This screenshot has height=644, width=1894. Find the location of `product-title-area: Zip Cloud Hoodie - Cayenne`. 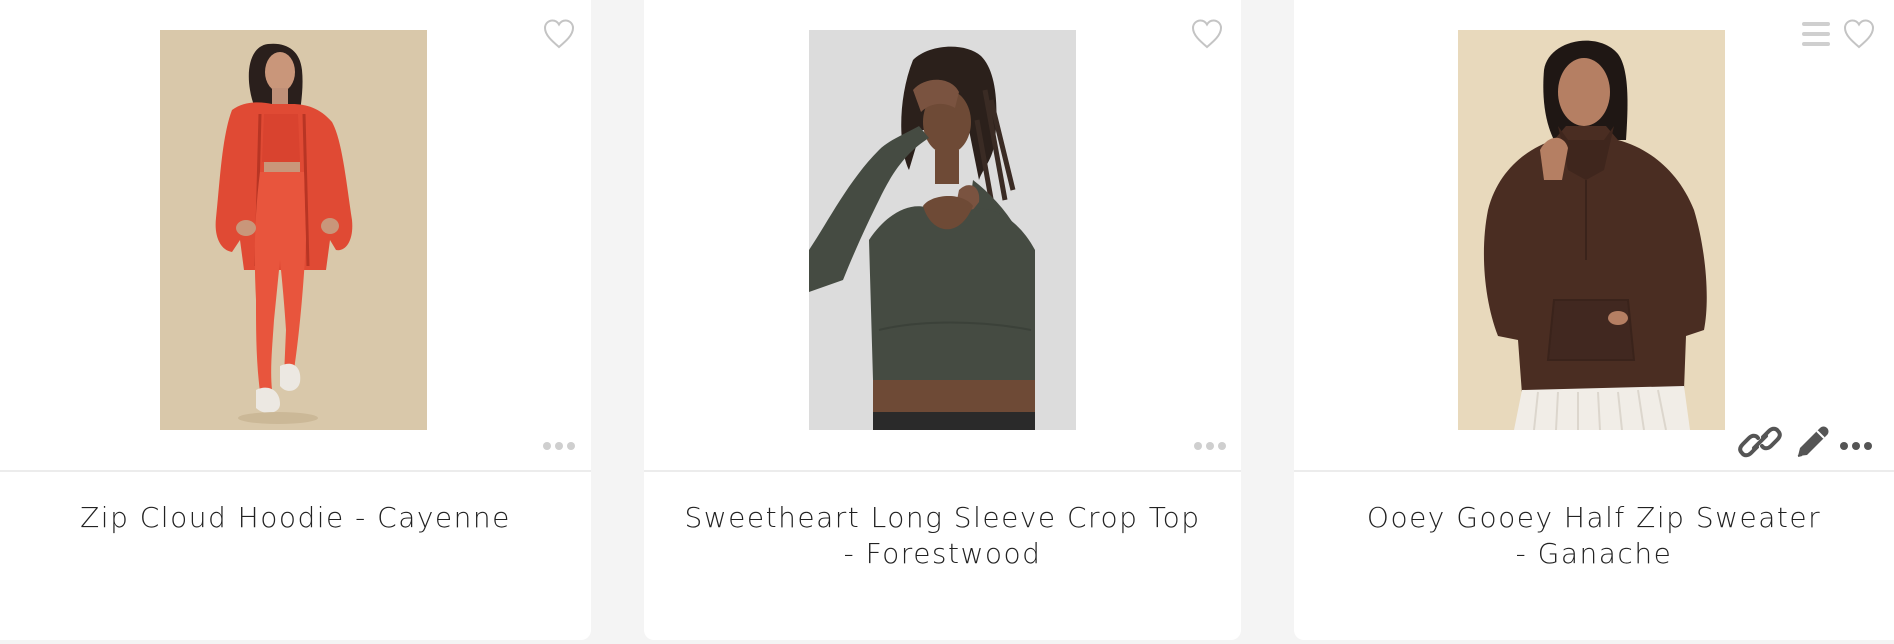

product-title-area: Zip Cloud Hoodie - Cayenne is located at coordinates (295, 518).